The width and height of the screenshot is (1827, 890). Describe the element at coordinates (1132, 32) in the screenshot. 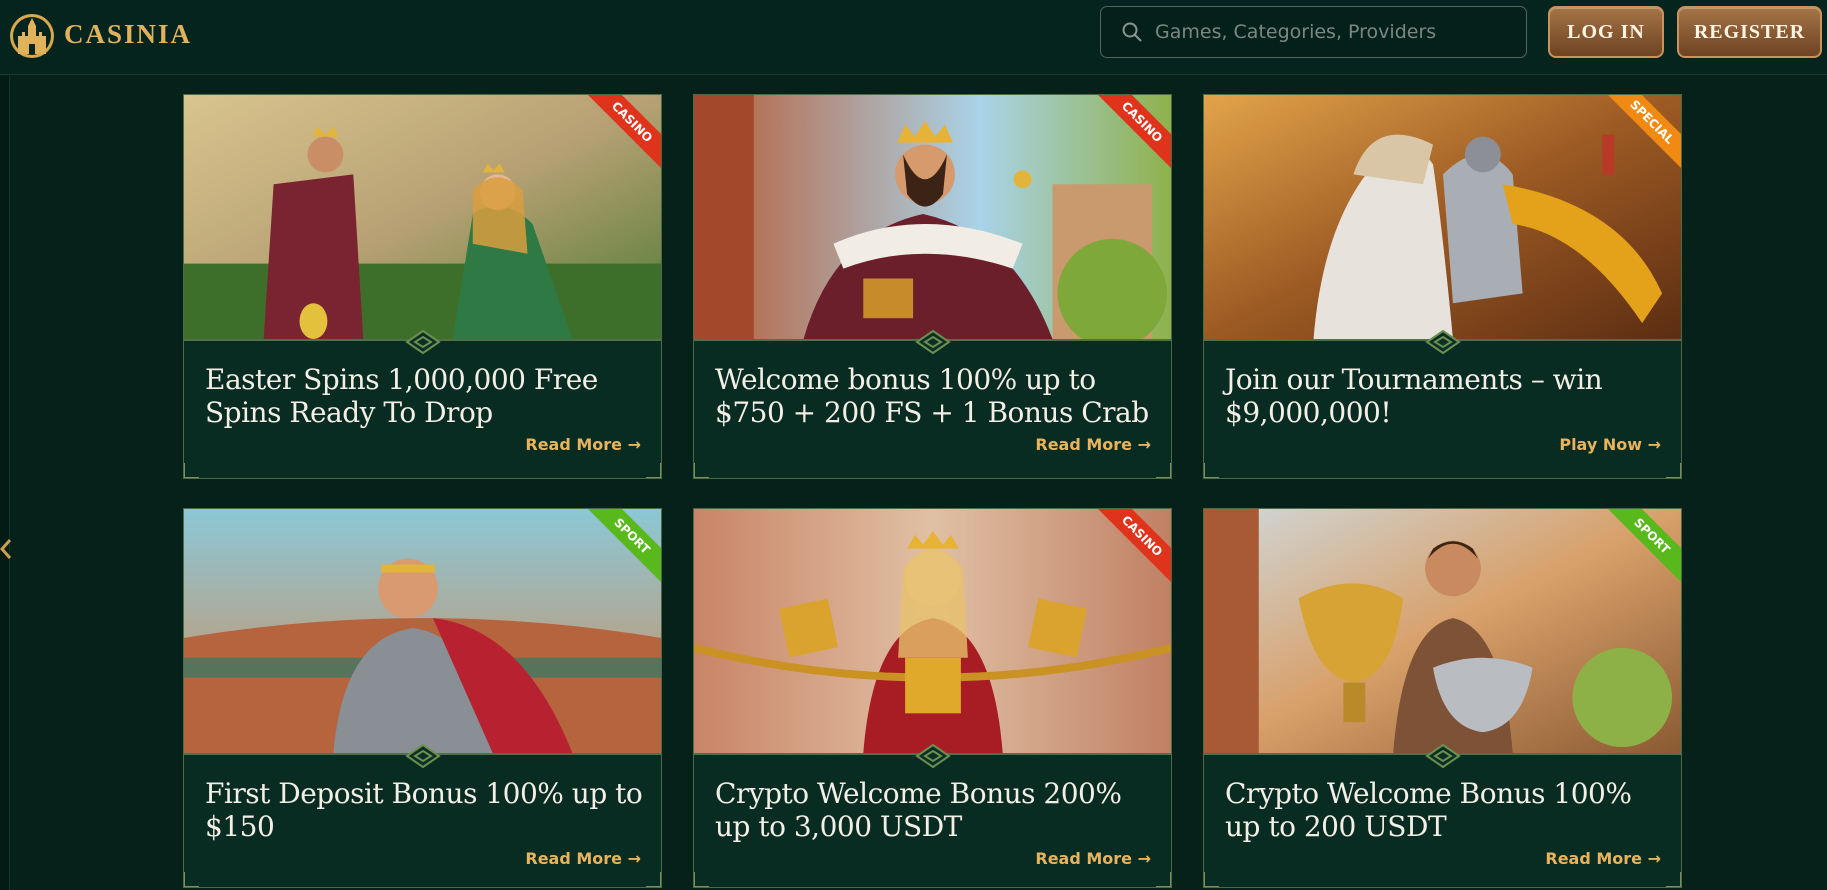

I see `search-icon` at that location.